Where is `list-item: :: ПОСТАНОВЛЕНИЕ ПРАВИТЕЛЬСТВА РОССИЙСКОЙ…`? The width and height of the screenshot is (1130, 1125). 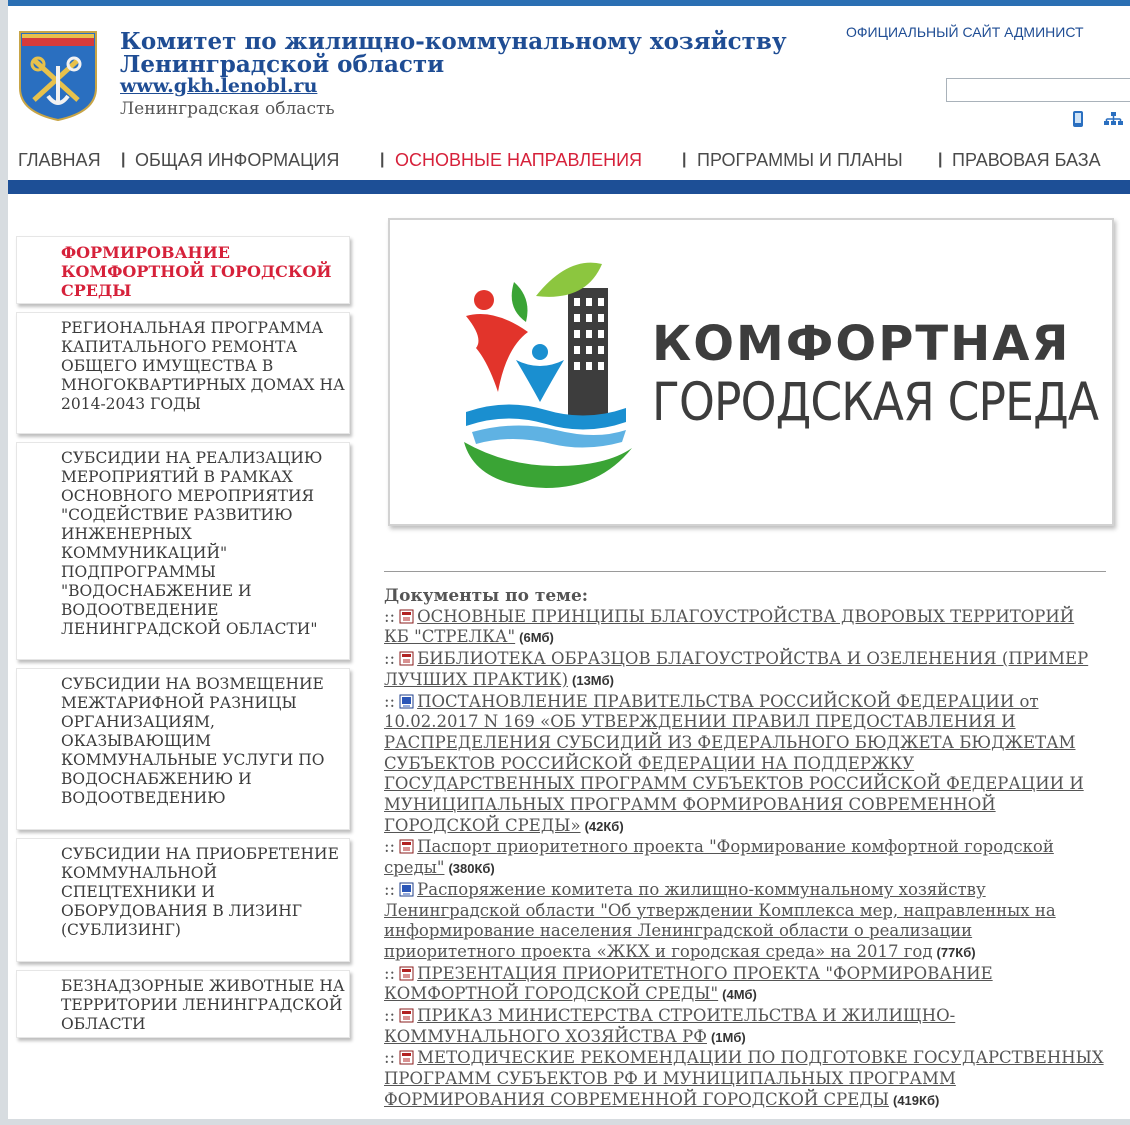
list-item: :: ПОСТАНОВЛЕНИЕ ПРАВИТЕЛЬСТВА РОССИЙСКОЙ… is located at coordinates (744, 765).